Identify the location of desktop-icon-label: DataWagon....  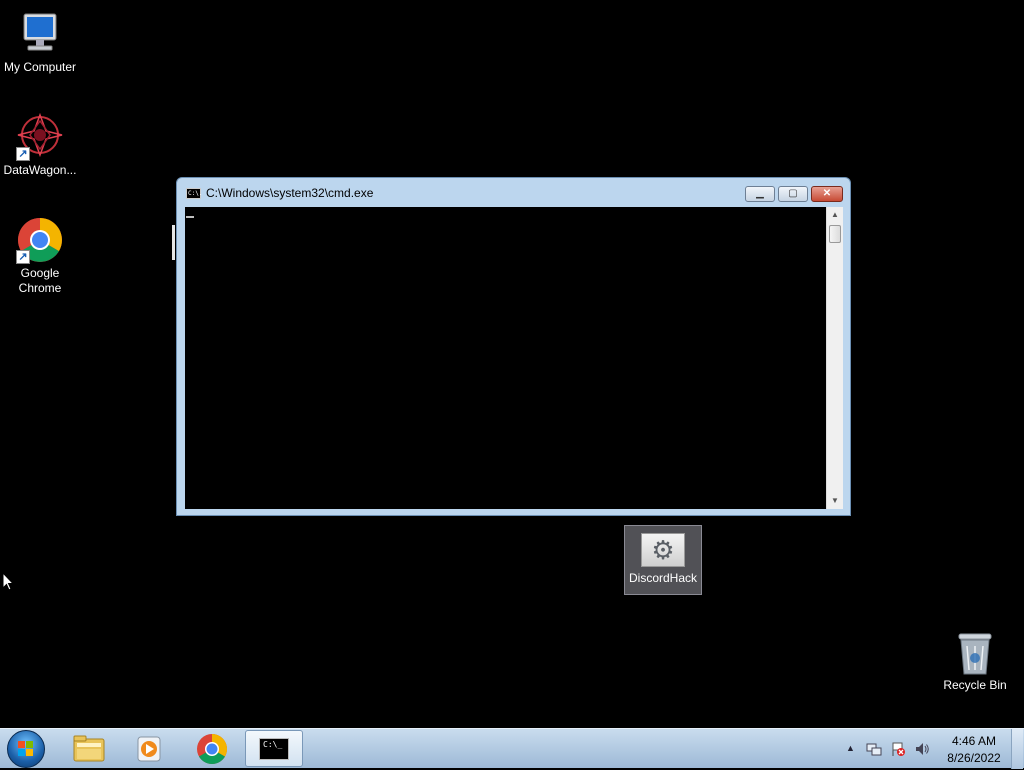
(40, 170).